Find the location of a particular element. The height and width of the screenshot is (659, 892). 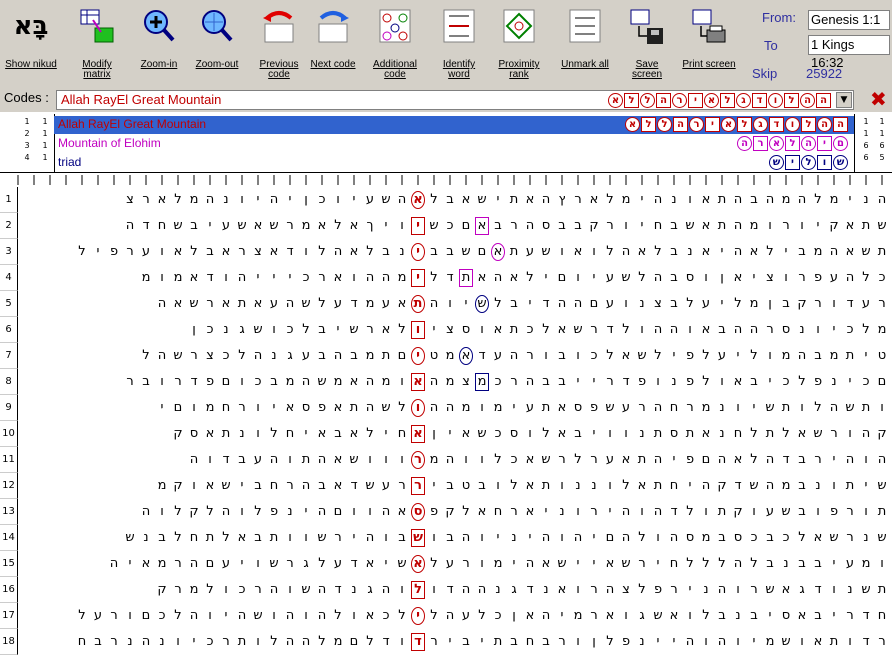

matrix-letter: ק is located at coordinates (194, 512).